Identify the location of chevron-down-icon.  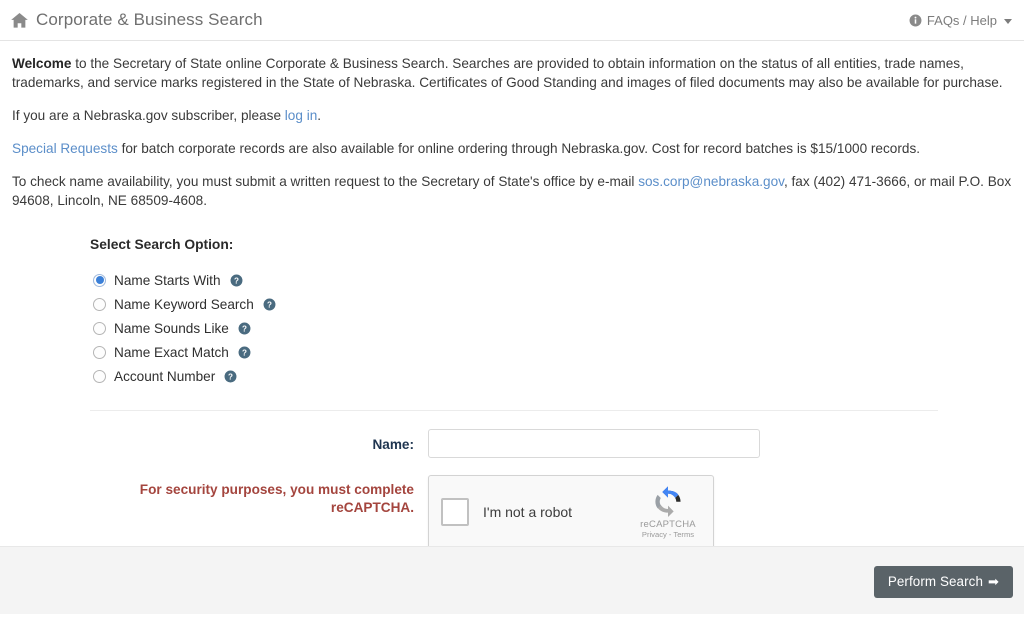
(1008, 21).